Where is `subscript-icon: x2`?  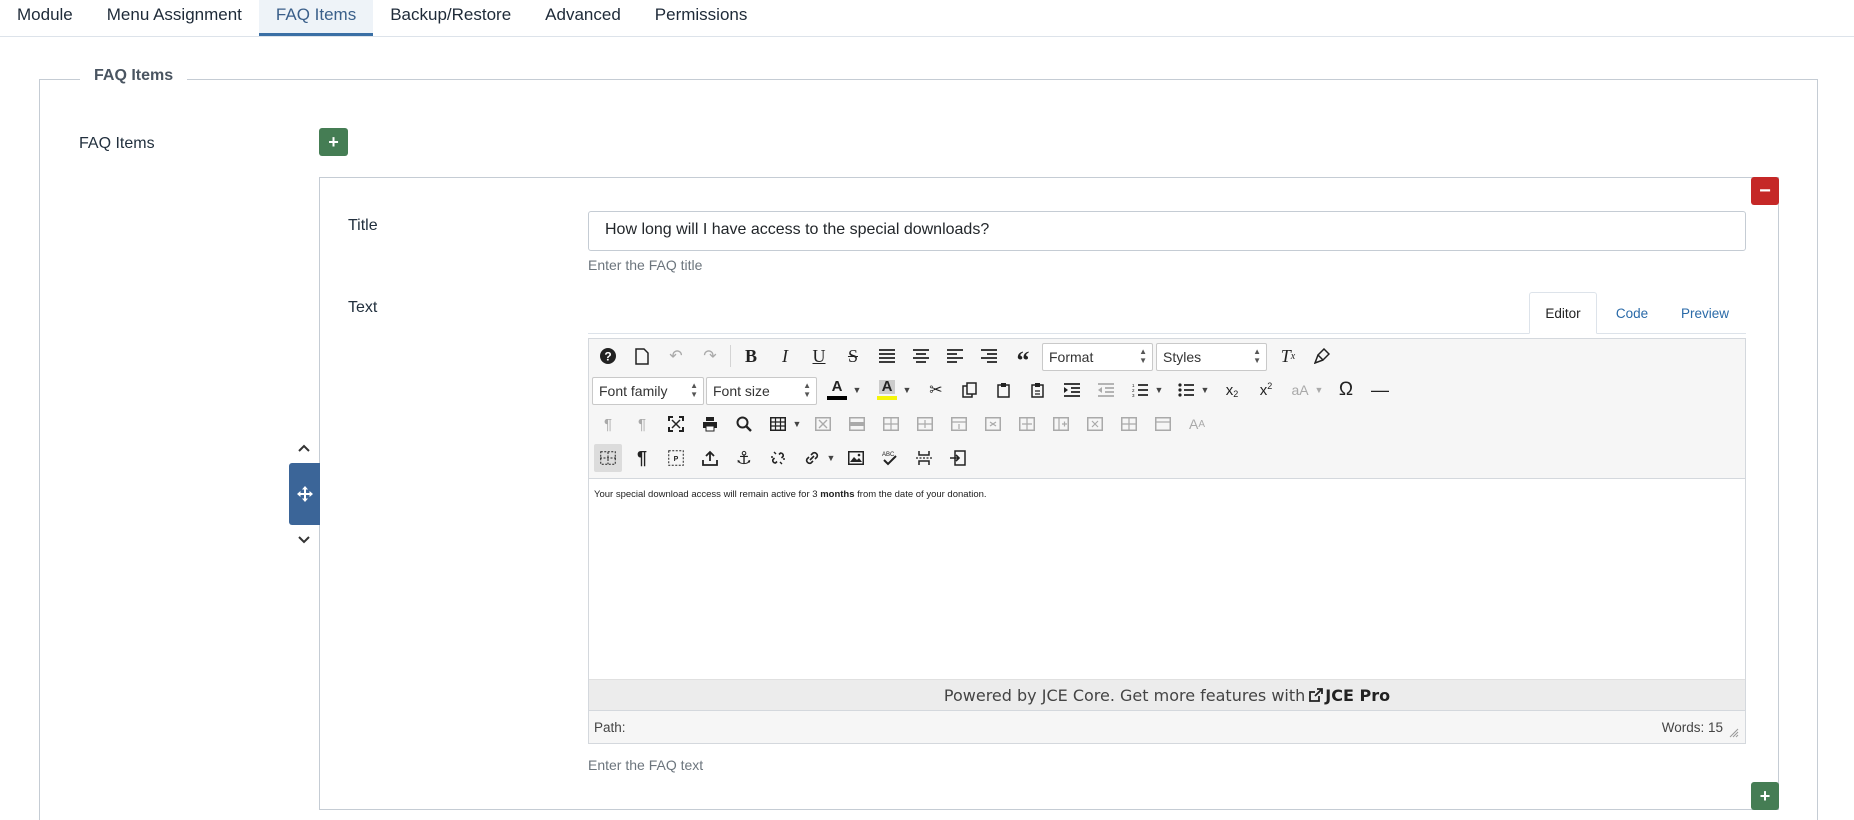
subscript-icon: x2 is located at coordinates (1232, 390).